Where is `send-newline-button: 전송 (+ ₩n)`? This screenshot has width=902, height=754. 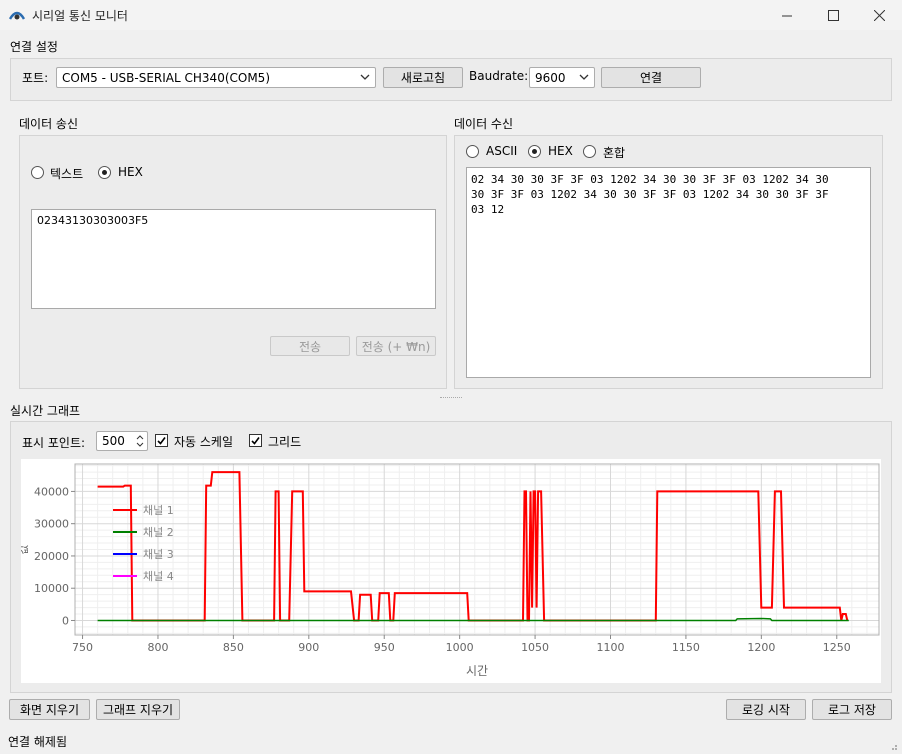 send-newline-button: 전송 (+ ₩n) is located at coordinates (396, 346).